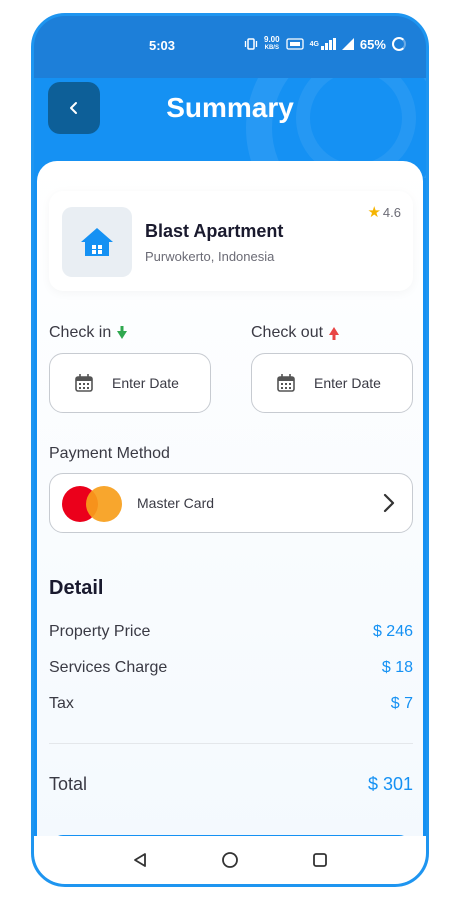 The image size is (460, 900). I want to click on battery-icon, so click(398, 44).